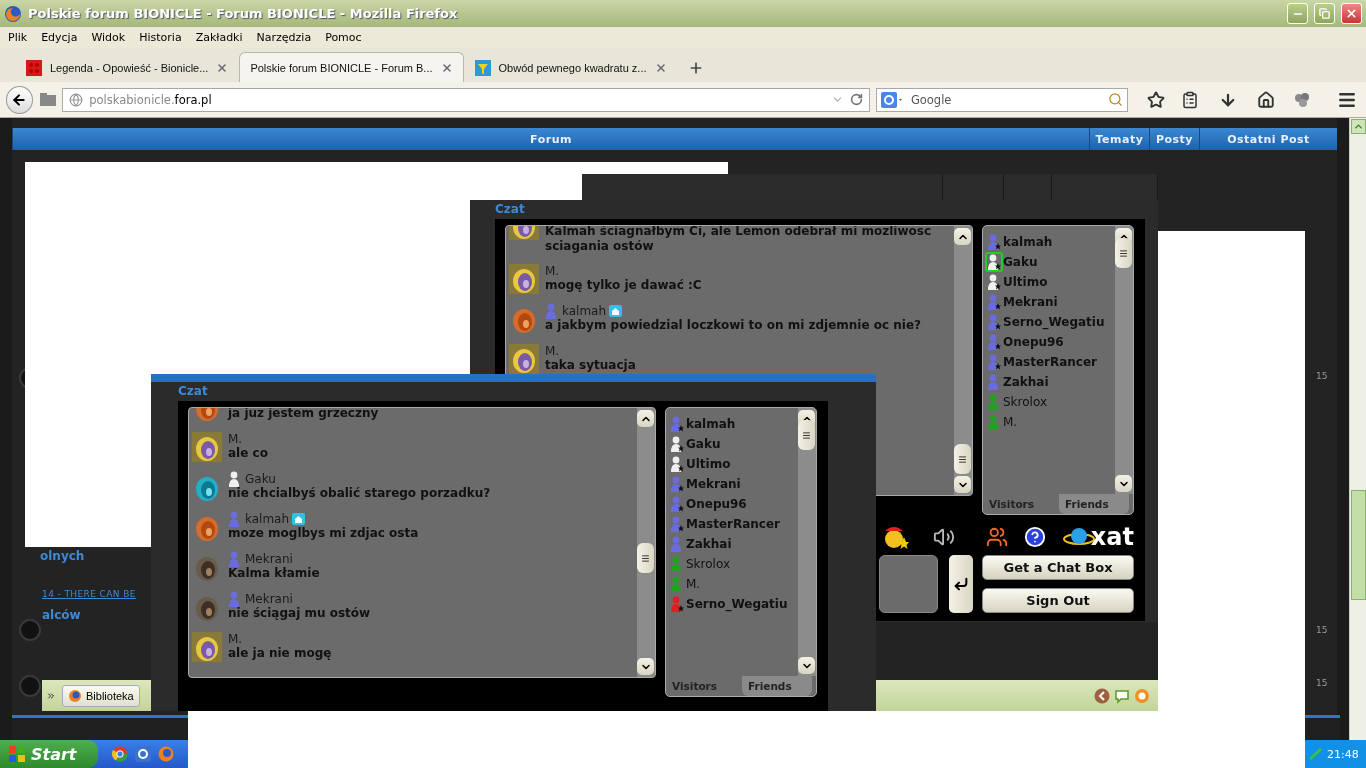 The image size is (1366, 768). I want to click on browser-icon, so click(143, 754).